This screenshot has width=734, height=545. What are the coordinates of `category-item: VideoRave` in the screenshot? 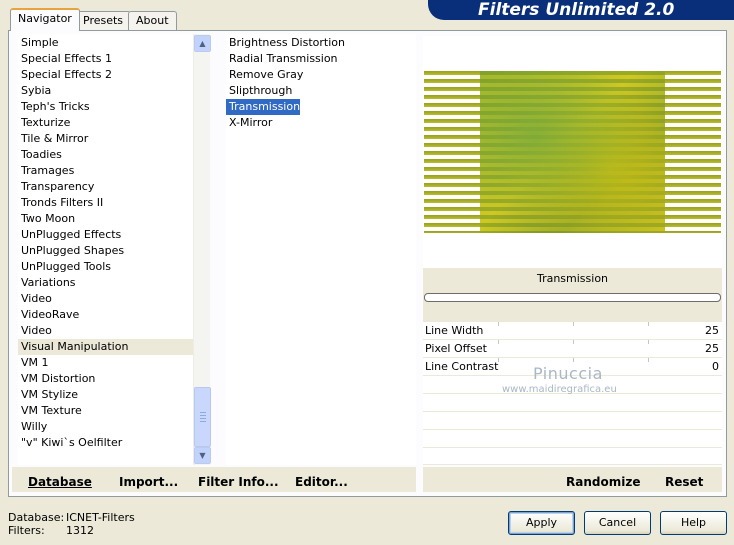 It's located at (105, 315).